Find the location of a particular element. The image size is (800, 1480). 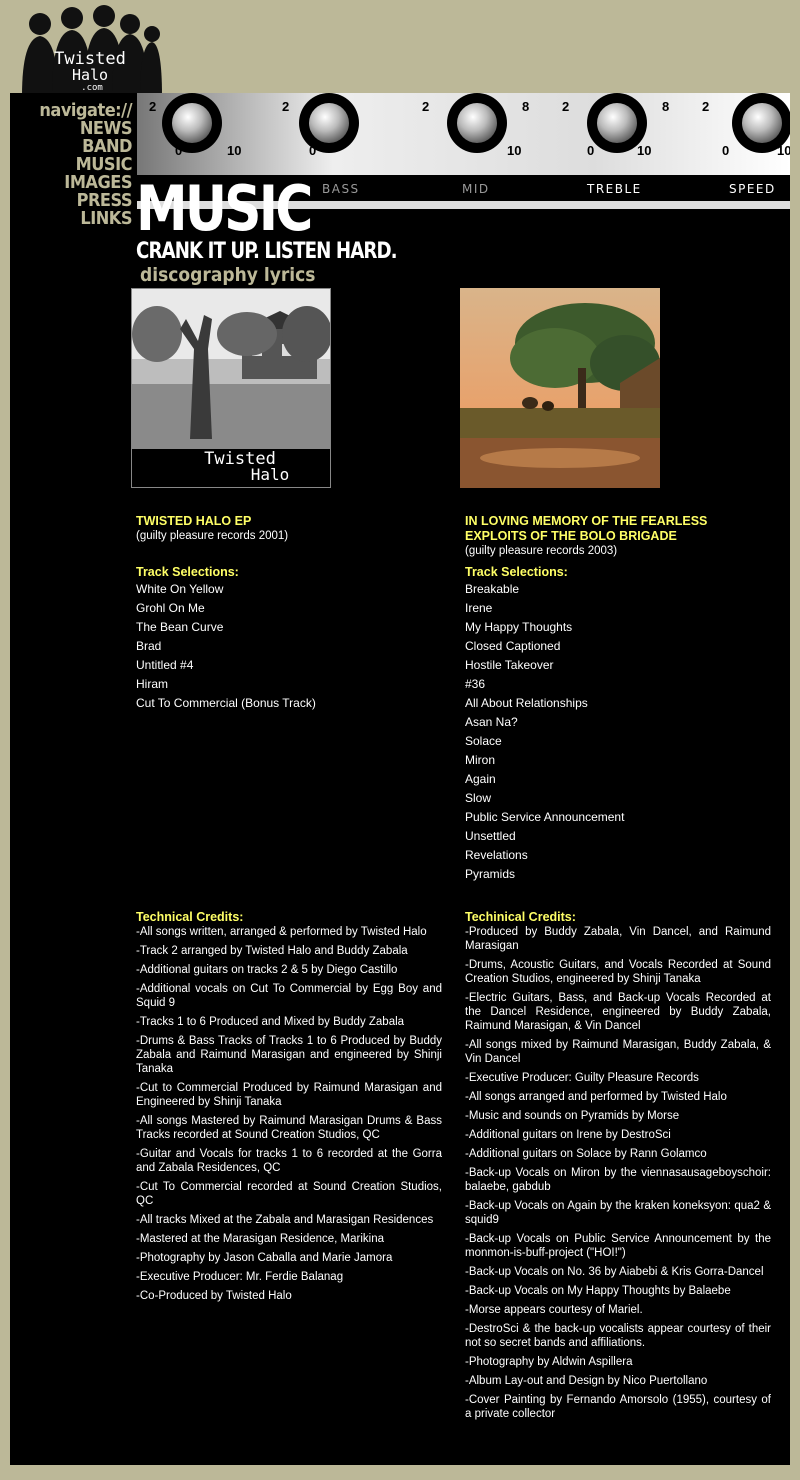

track-item: Brad is located at coordinates (149, 646).